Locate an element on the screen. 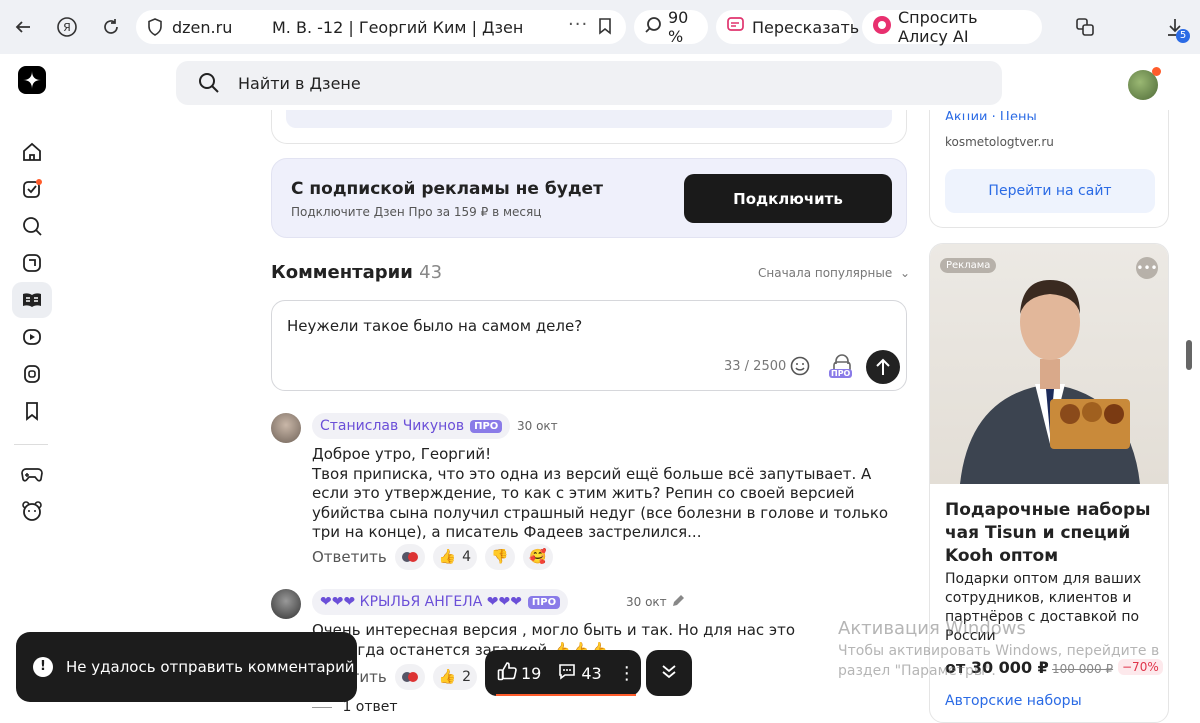  reload-icon is located at coordinates (111, 27).